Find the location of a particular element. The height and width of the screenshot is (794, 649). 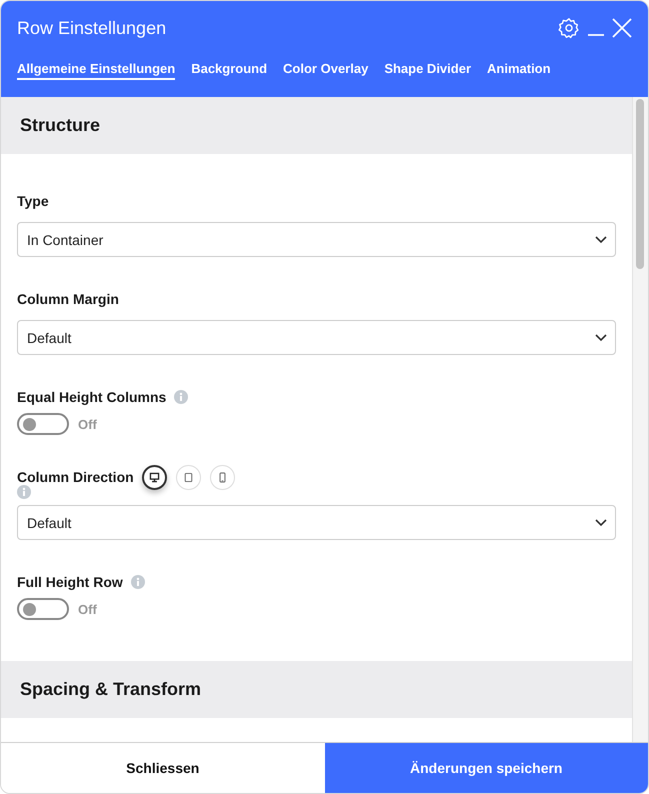

save-button: Änderungen speichern is located at coordinates (486, 768).